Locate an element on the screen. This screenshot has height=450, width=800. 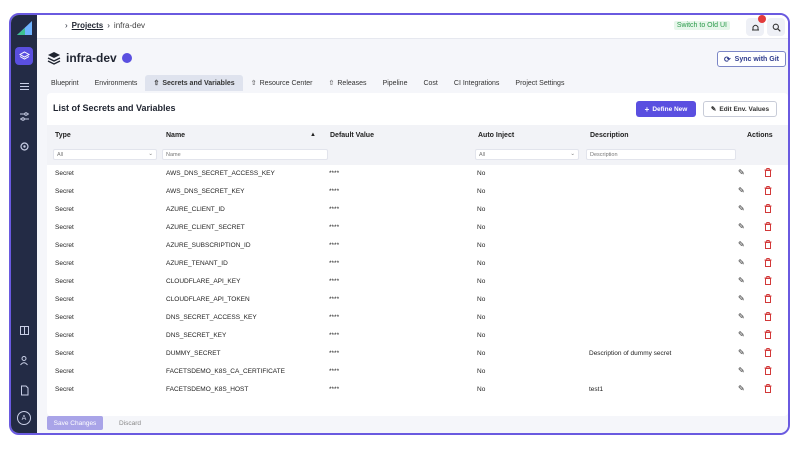
table-row: Secret AZURE_TENANT_ID **** No ✎ is located at coordinates (417, 264).